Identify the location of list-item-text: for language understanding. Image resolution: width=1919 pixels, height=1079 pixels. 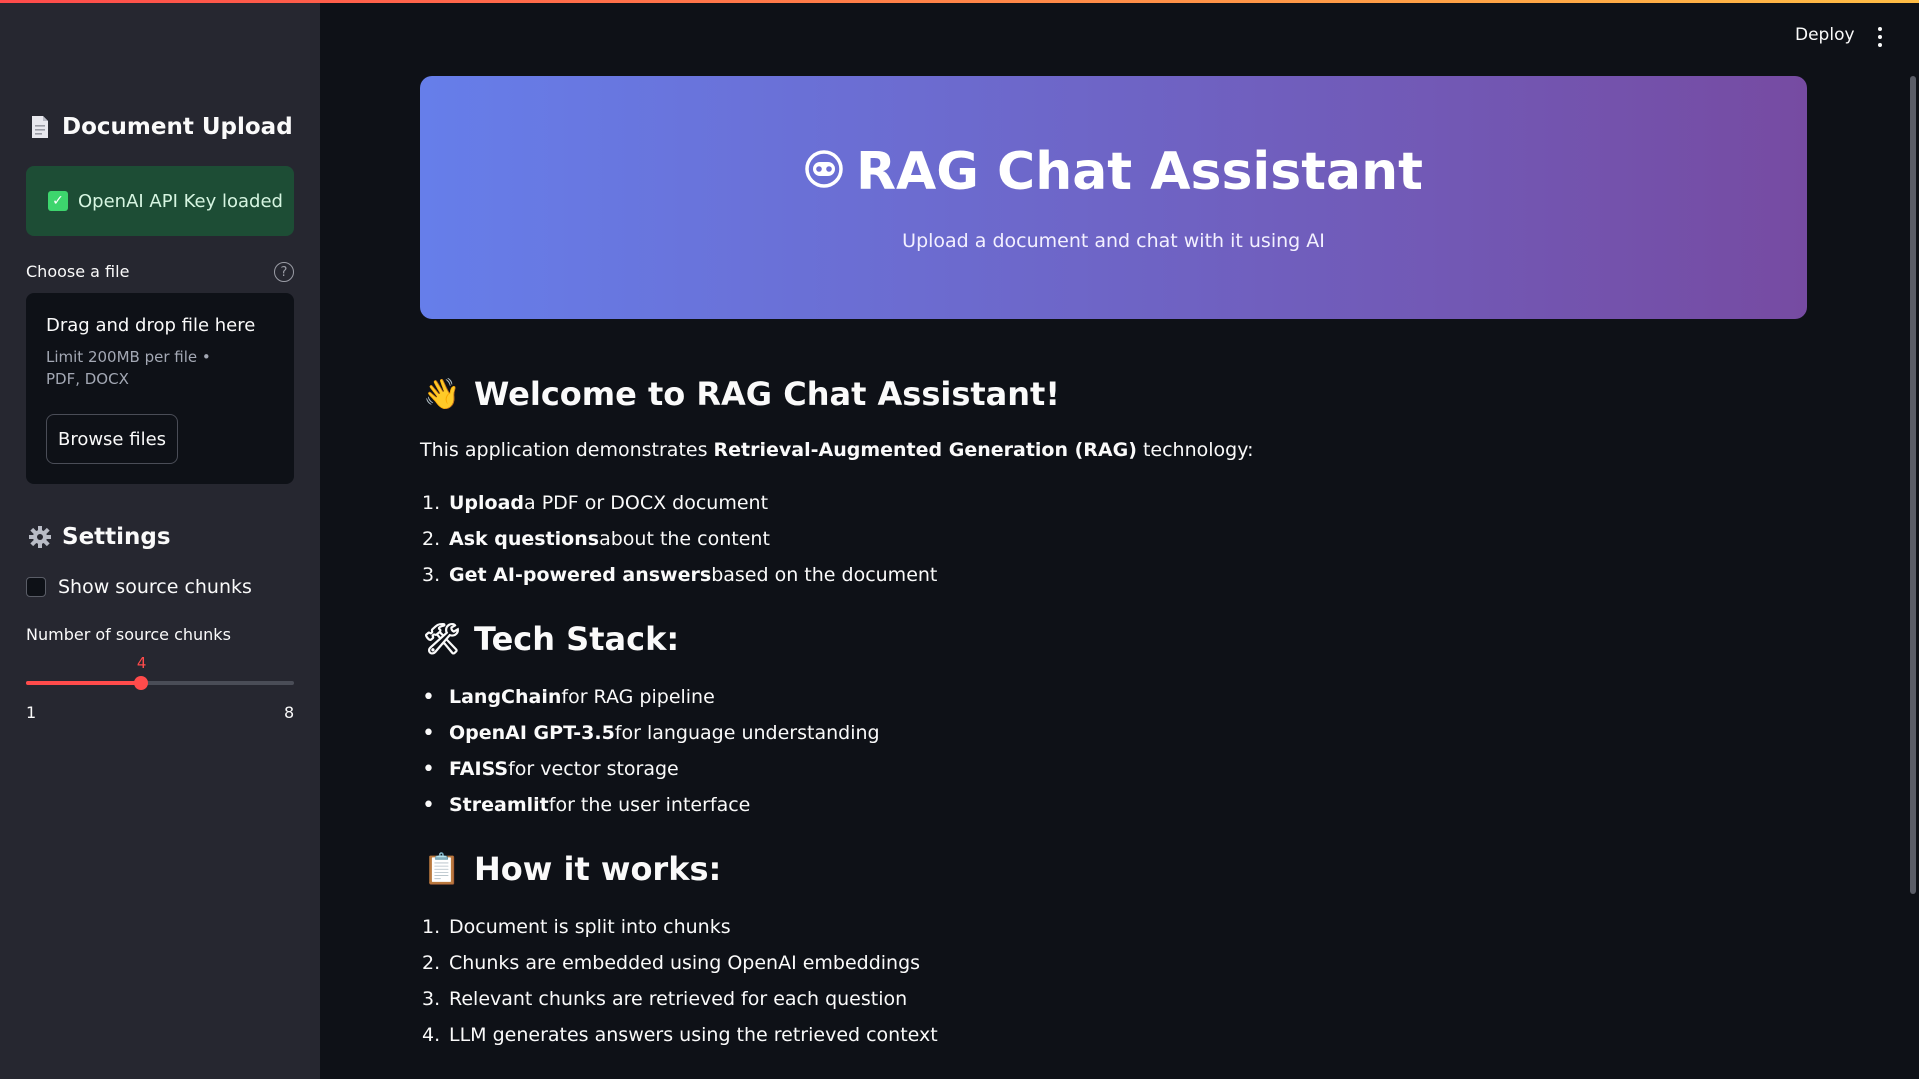
(747, 733).